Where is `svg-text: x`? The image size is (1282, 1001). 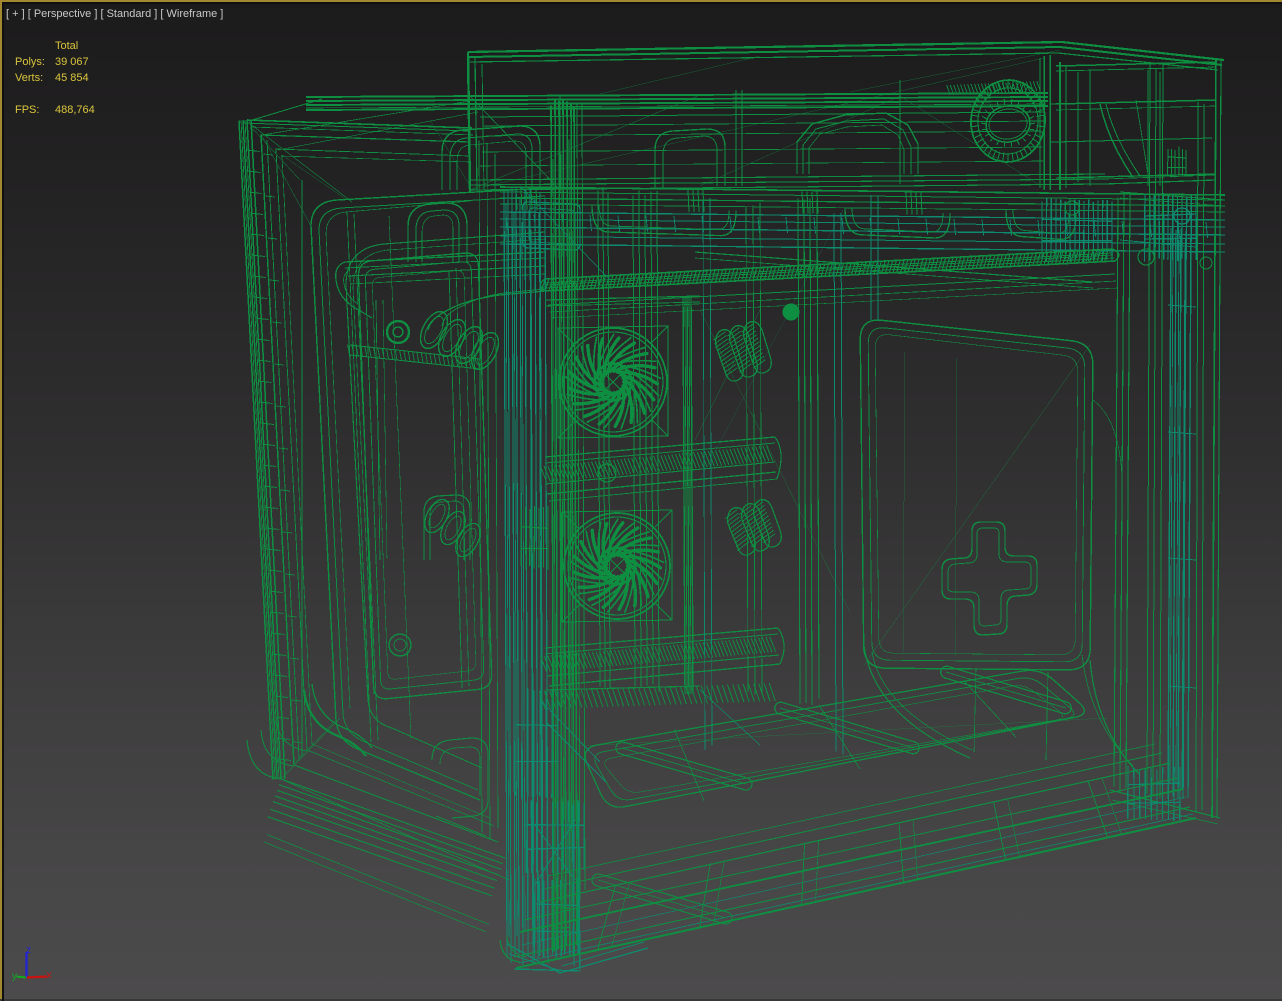
svg-text: x is located at coordinates (49, 975).